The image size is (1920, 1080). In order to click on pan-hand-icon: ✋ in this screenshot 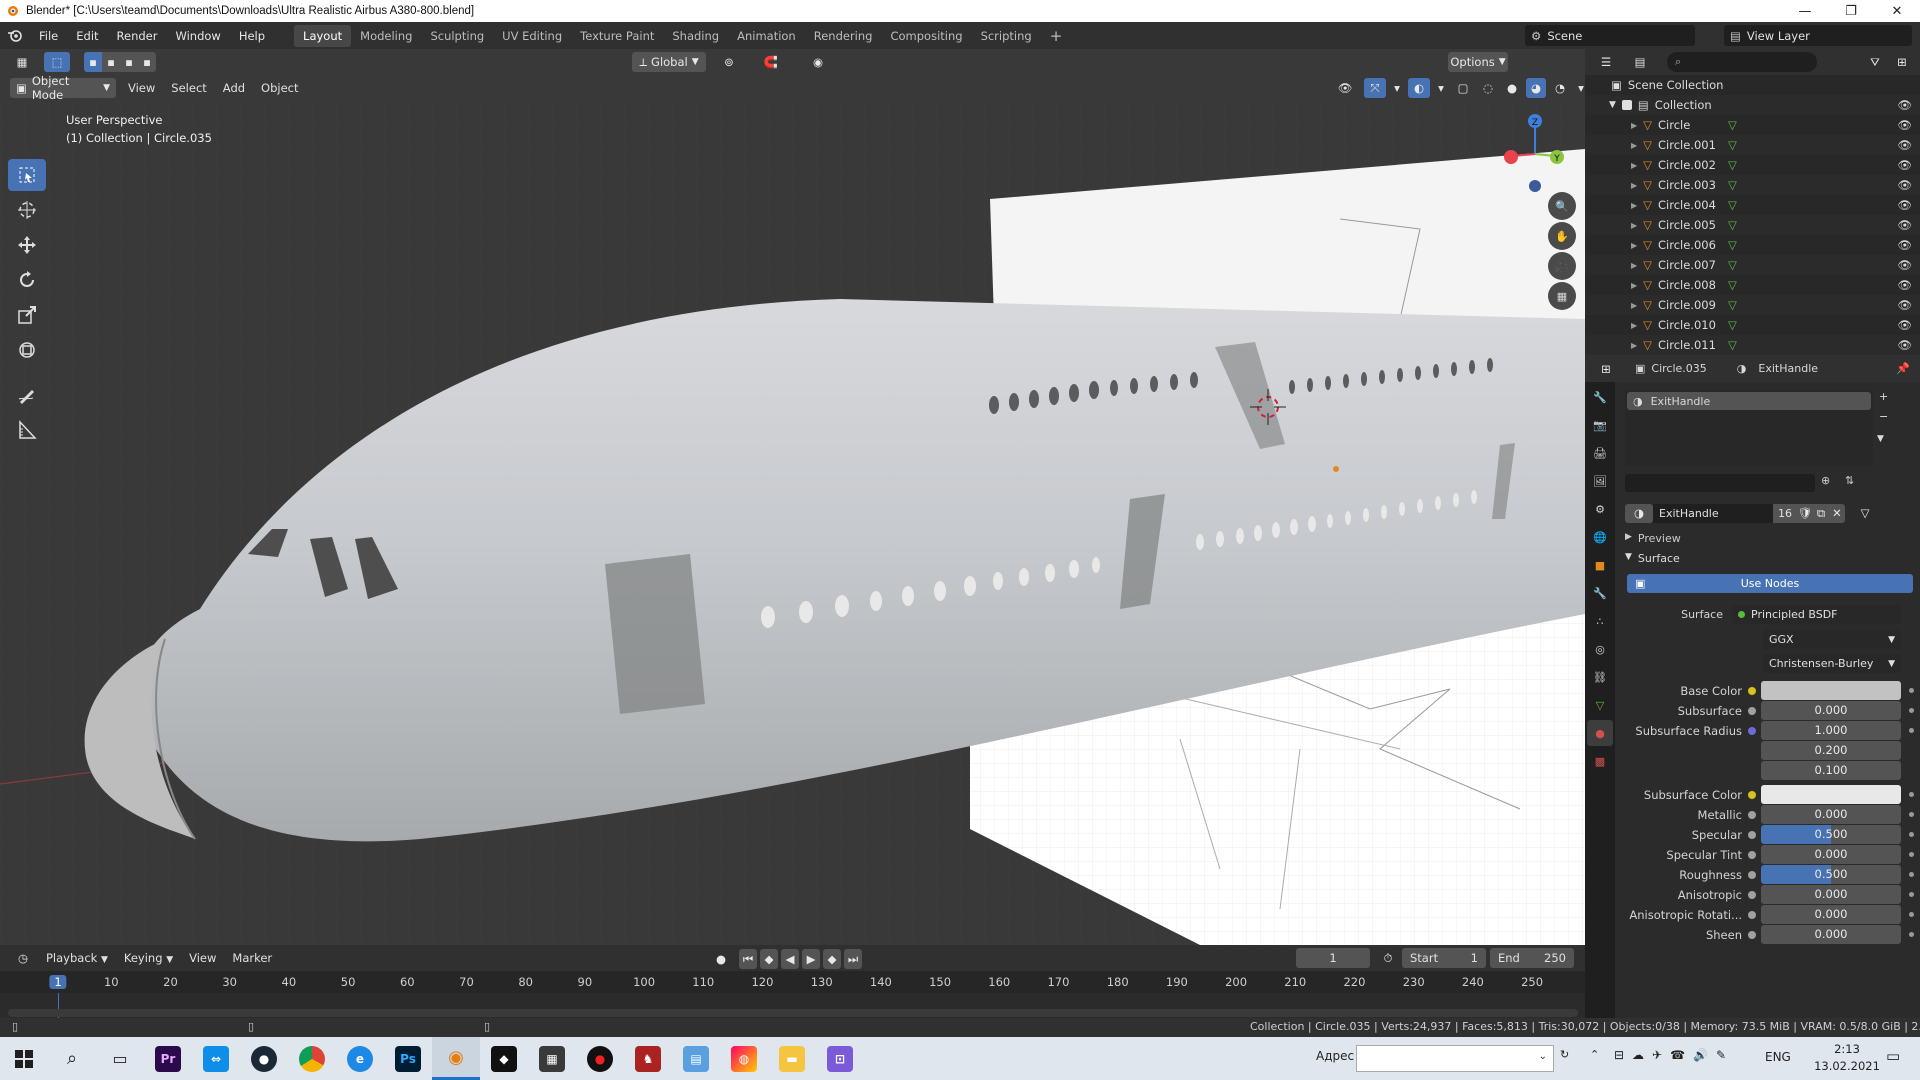, I will do `click(1562, 236)`.